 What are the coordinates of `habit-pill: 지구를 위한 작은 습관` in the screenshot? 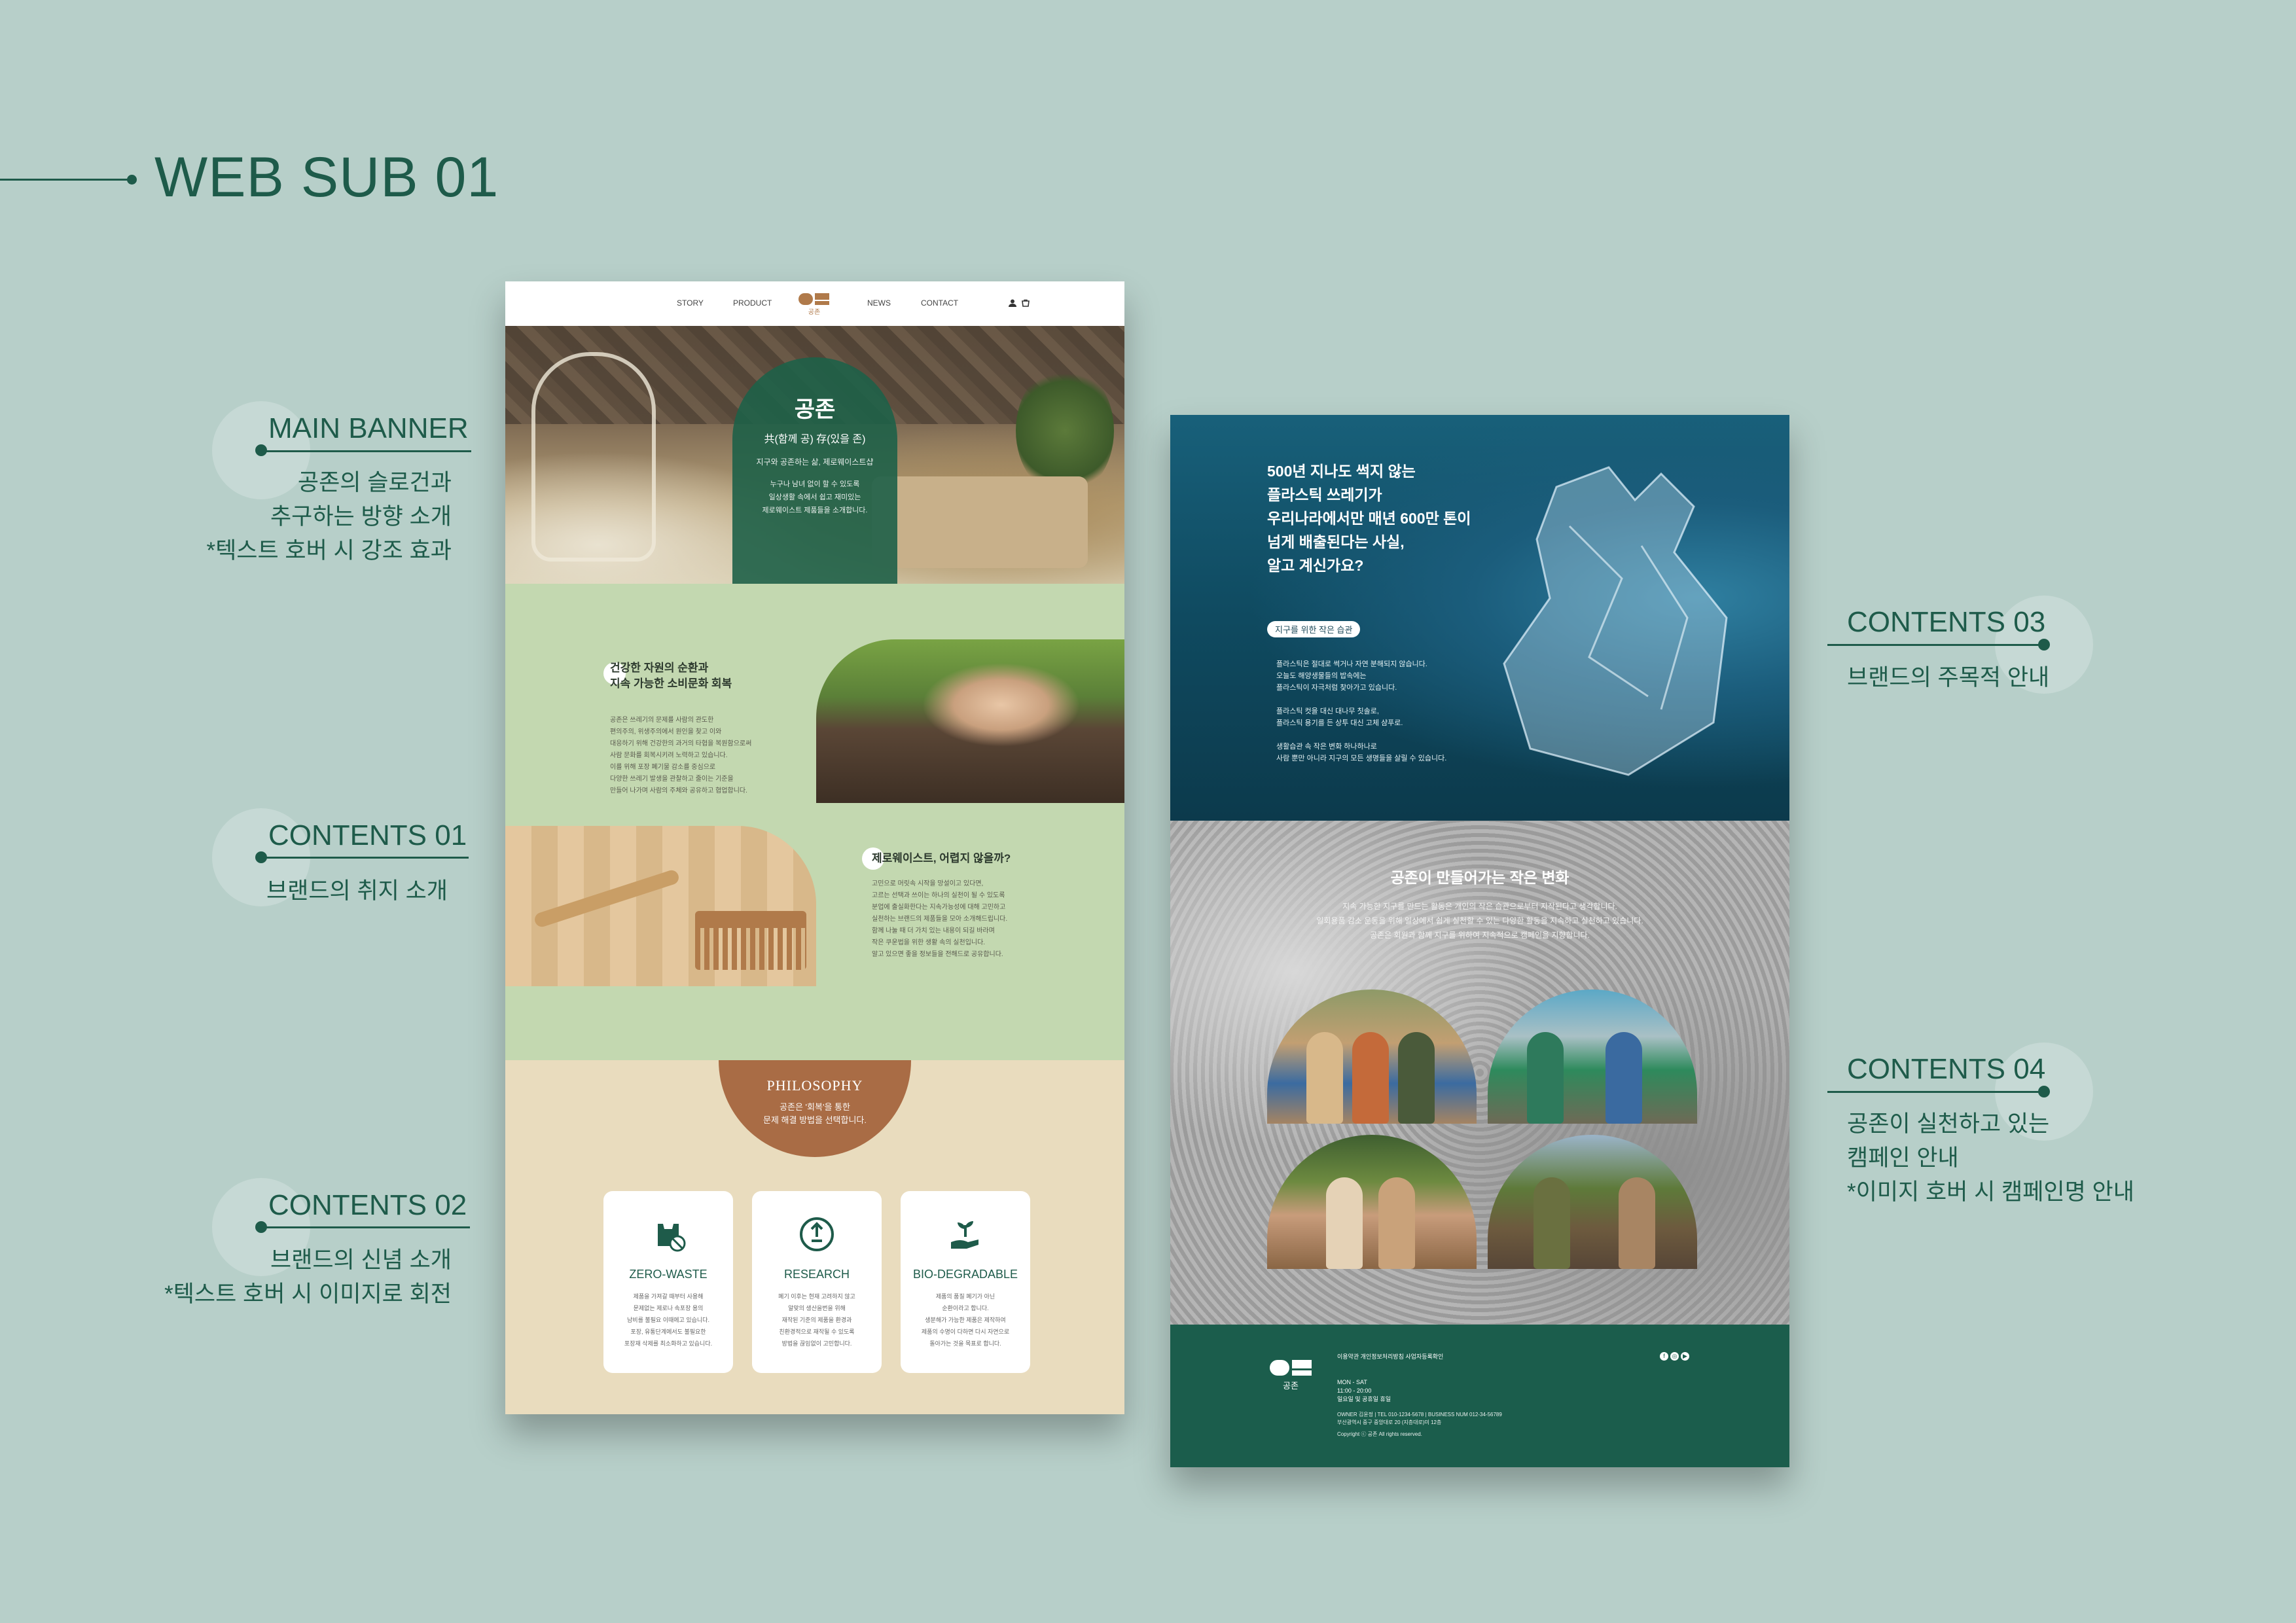 It's located at (1314, 629).